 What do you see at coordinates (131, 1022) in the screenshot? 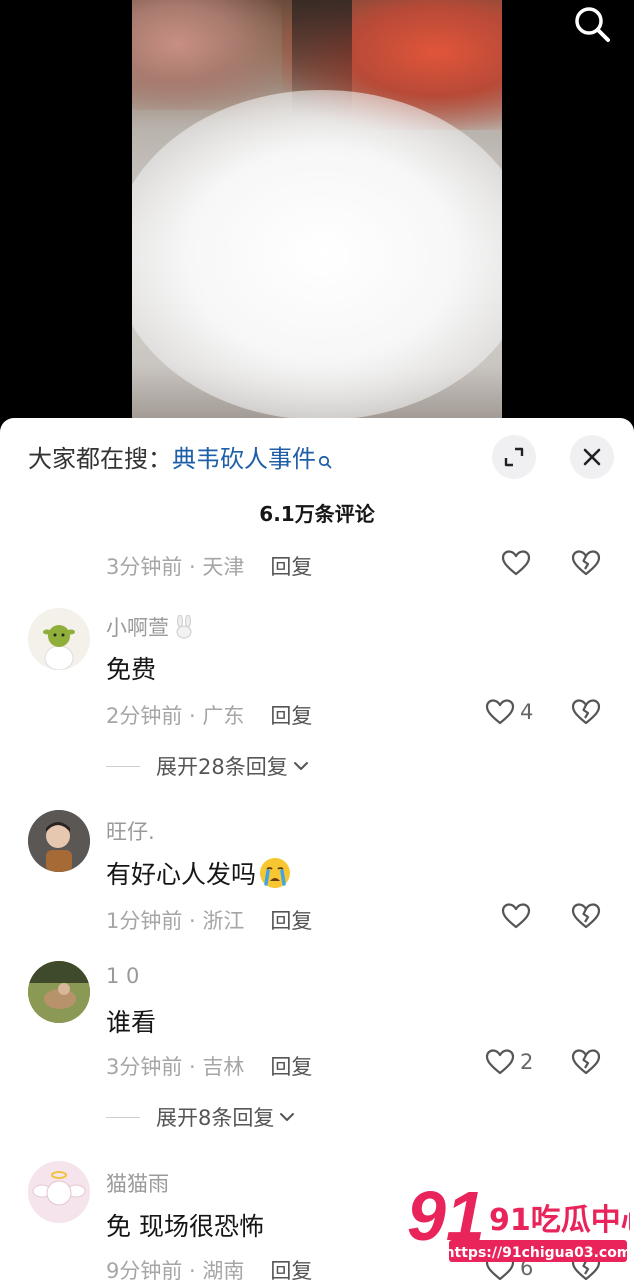
I see `comment-content: 谁看` at bounding box center [131, 1022].